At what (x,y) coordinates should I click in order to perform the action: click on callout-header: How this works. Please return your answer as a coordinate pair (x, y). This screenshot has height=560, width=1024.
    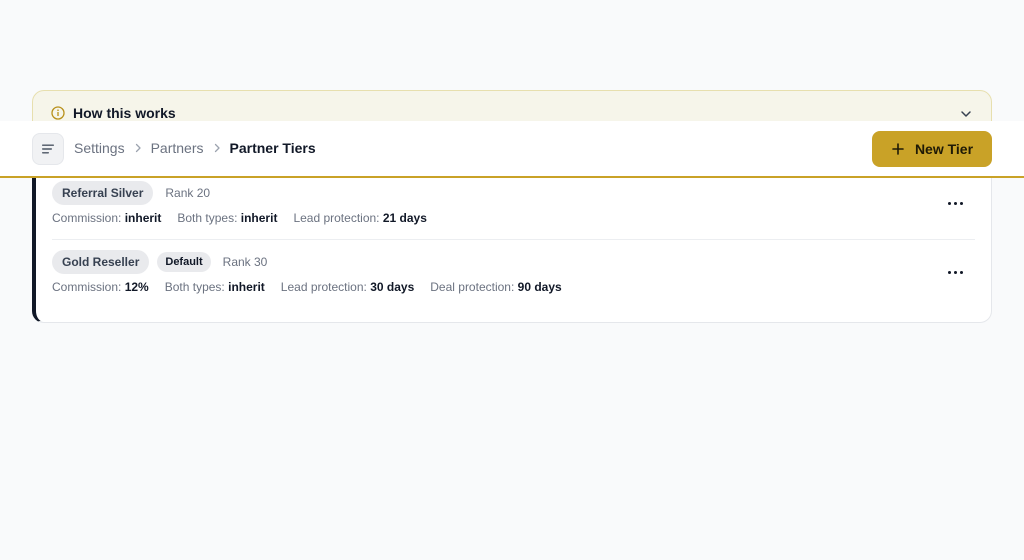
    Looking at the image, I should click on (113, 113).